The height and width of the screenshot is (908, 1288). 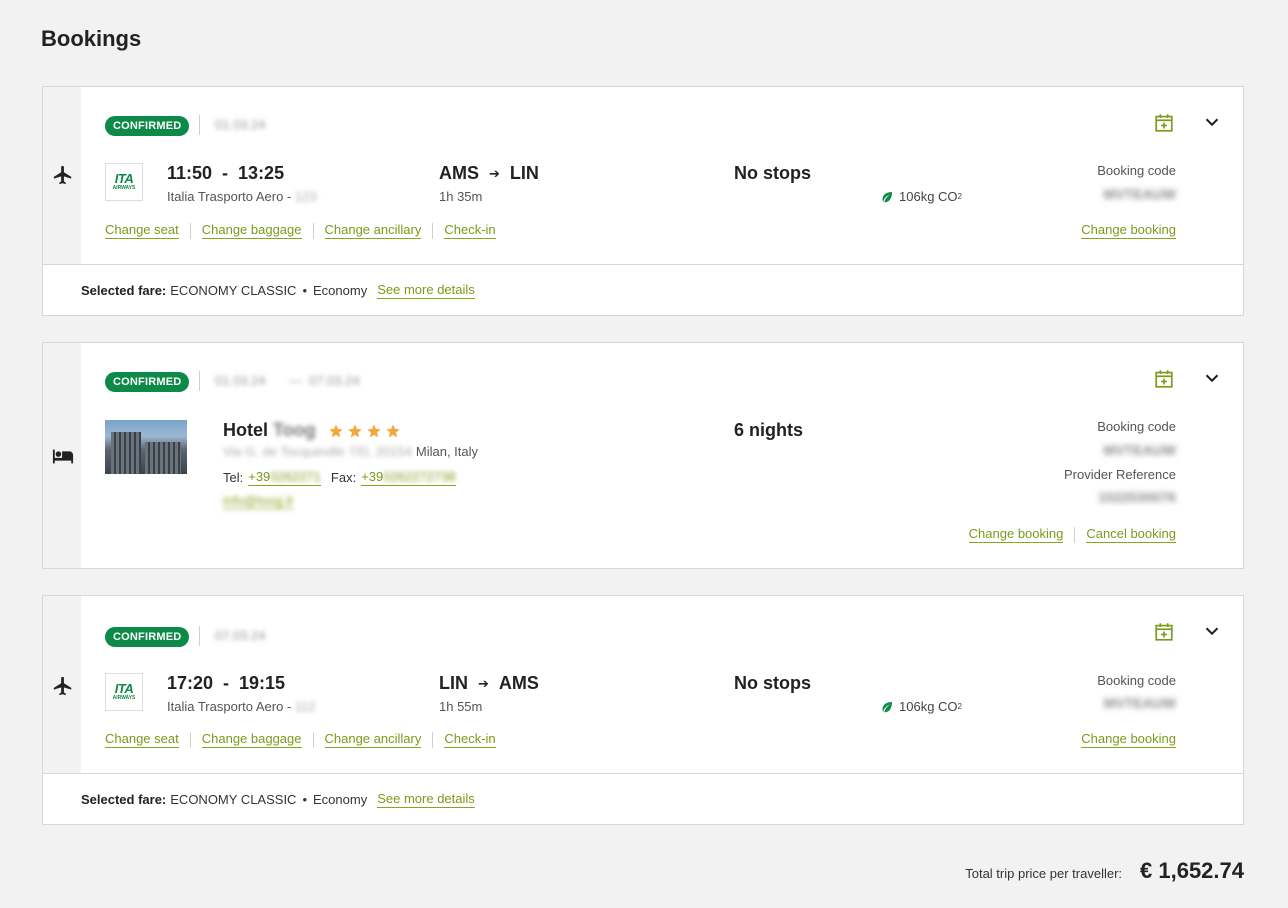 I want to click on airline-logo-subtext: AIRWAYS, so click(x=124, y=188).